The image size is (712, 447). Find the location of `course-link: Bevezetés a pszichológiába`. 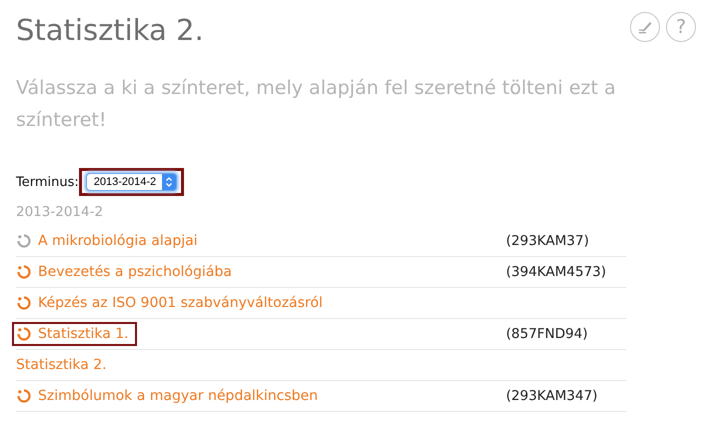

course-link: Bevezetés a pszichológiába is located at coordinates (135, 272).